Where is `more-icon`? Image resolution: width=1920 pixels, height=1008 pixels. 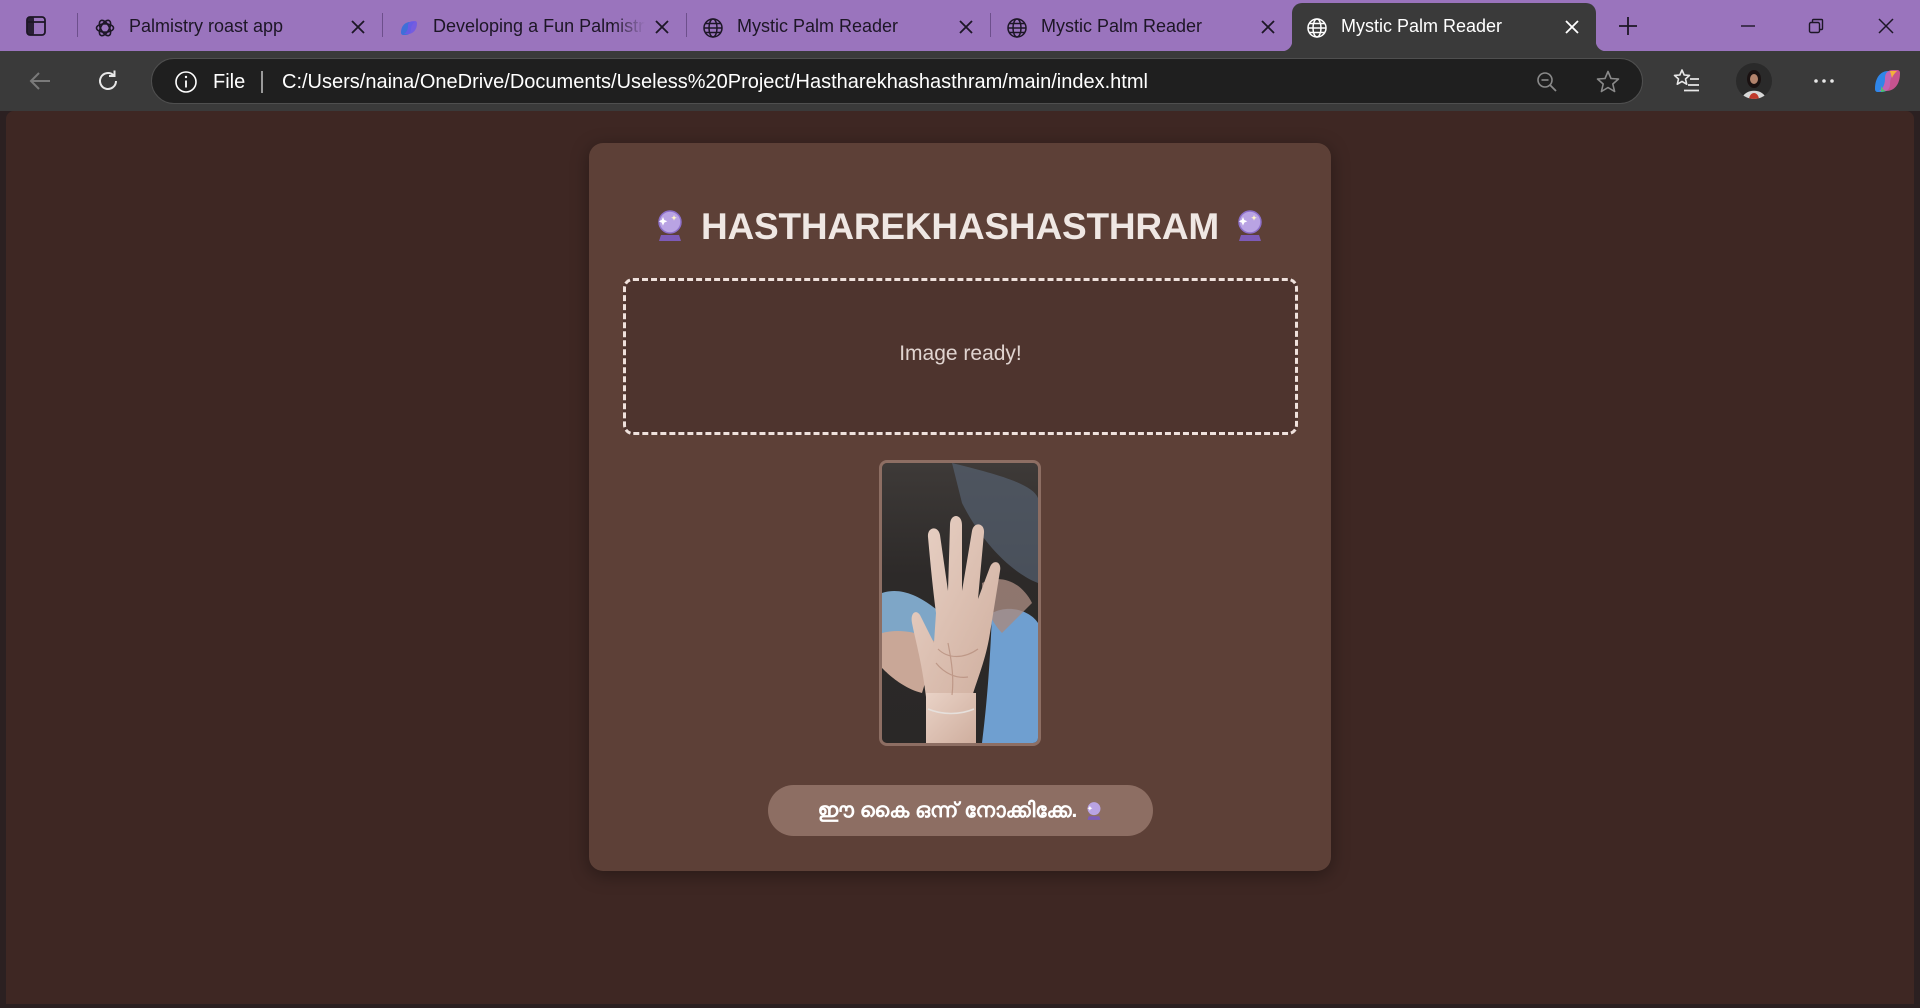 more-icon is located at coordinates (1824, 81).